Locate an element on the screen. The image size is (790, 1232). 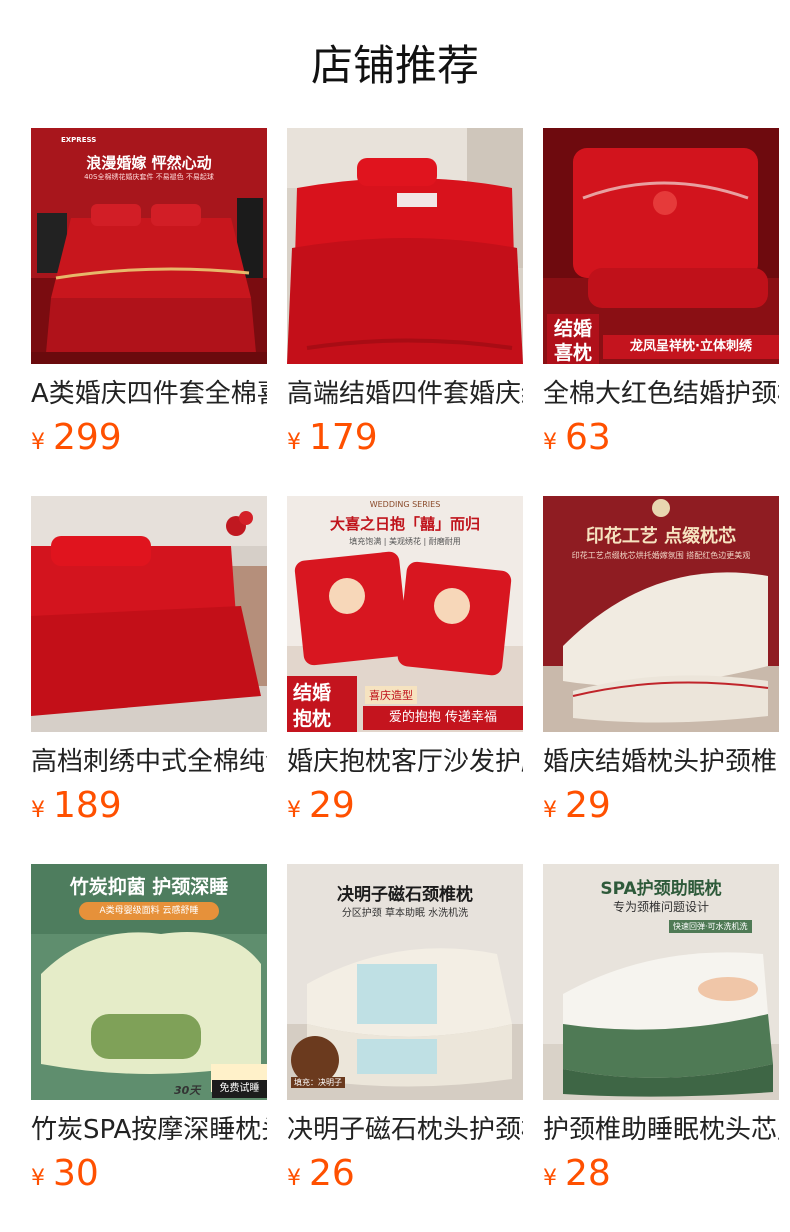
product-name: A类婚庆四件套全棉喜 is located at coordinates (149, 394).